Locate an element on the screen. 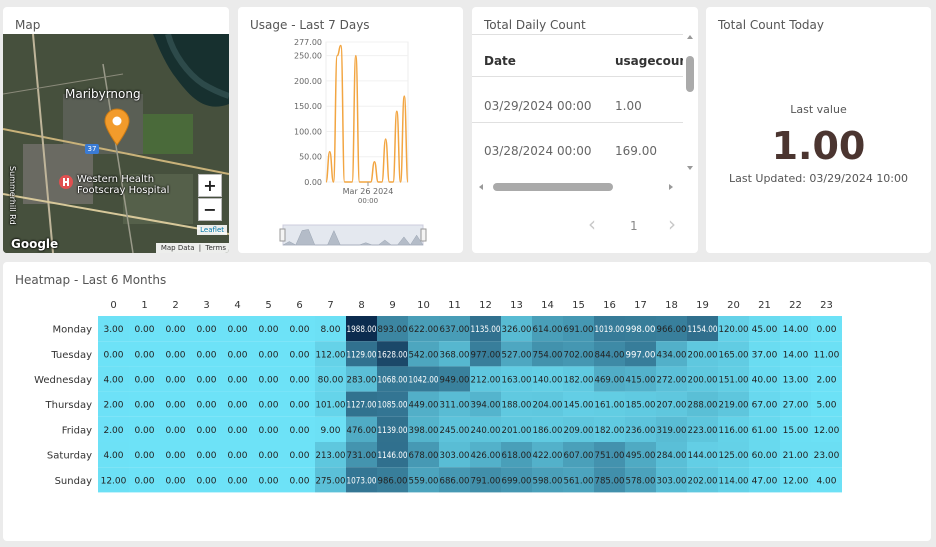  heatmap-cell-label: 754.00 is located at coordinates (548, 355).